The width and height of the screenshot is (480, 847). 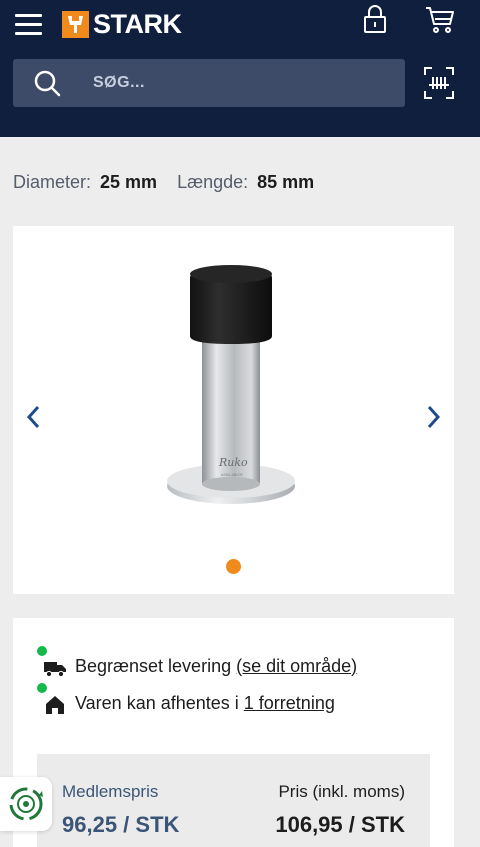 I want to click on image-brand-text: Ruko, so click(x=233, y=462).